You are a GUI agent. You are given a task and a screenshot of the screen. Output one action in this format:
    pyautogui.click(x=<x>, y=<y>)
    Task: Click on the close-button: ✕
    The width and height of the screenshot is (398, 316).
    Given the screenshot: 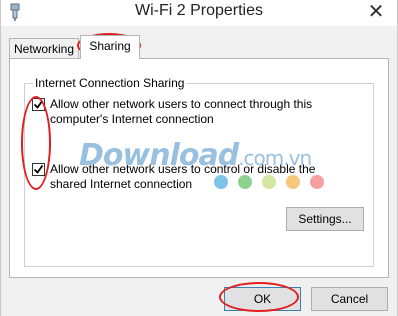 What is the action you would take?
    pyautogui.click(x=376, y=12)
    